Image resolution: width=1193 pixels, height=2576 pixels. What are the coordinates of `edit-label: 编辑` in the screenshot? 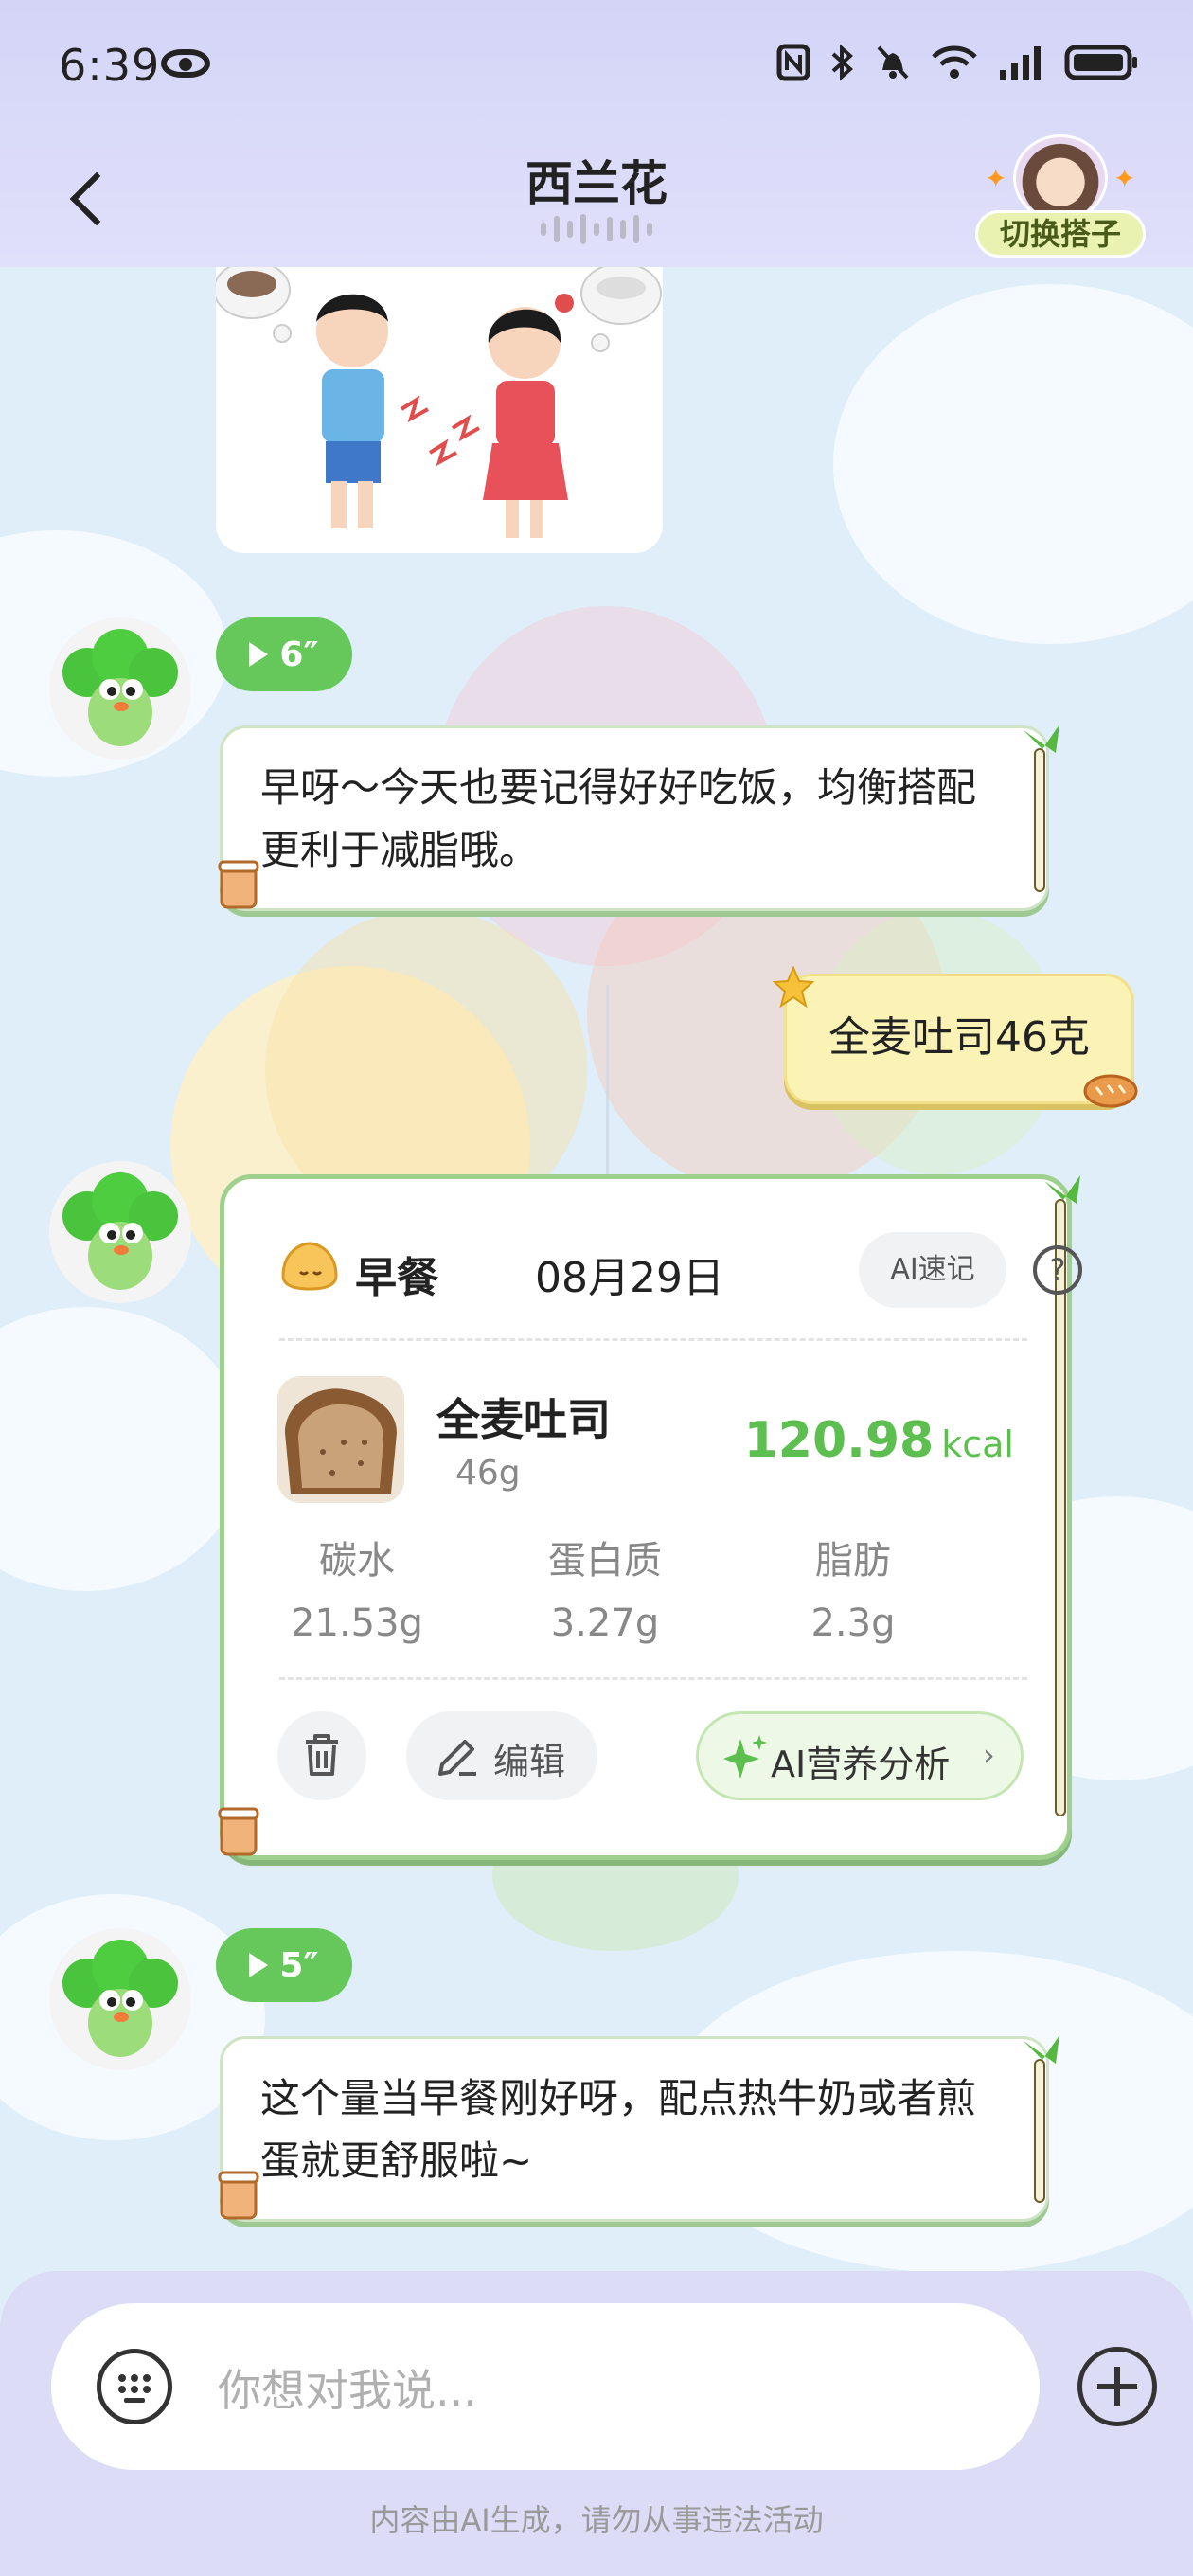 It's located at (529, 1761).